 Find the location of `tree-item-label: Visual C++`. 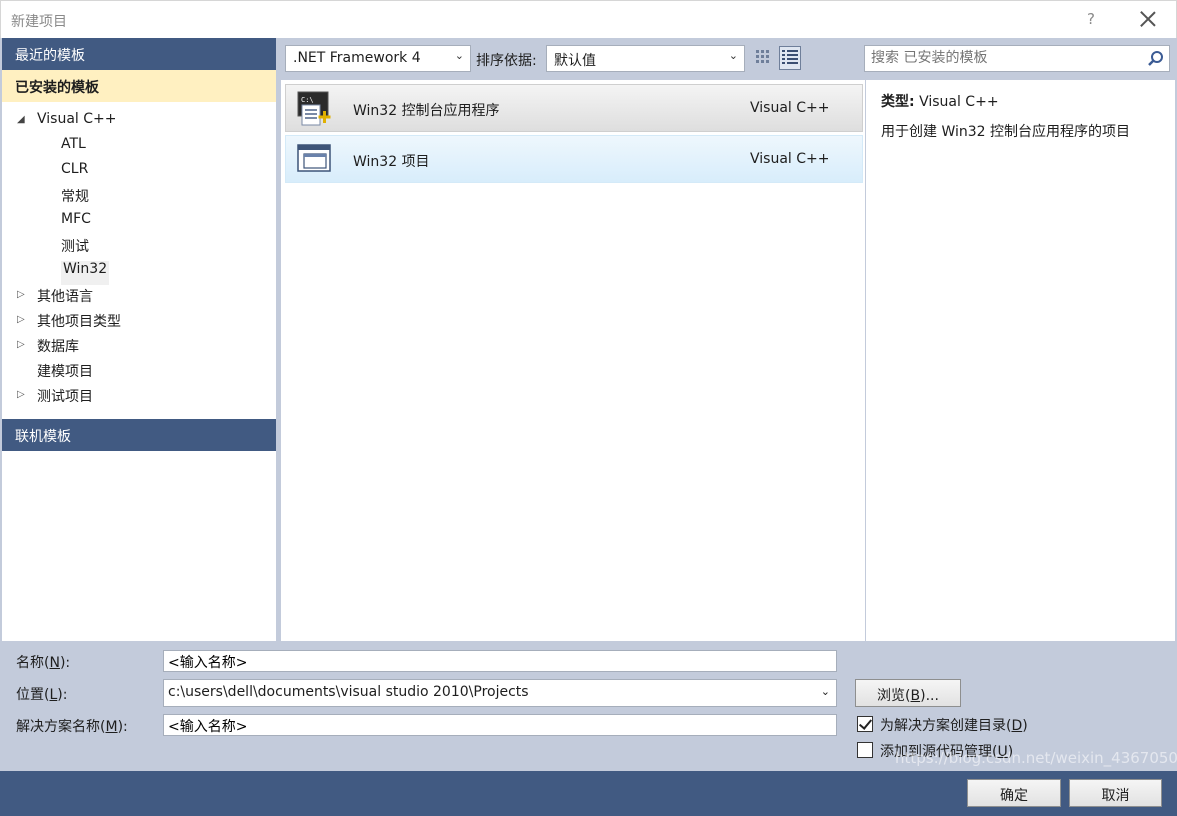

tree-item-label: Visual C++ is located at coordinates (77, 119).